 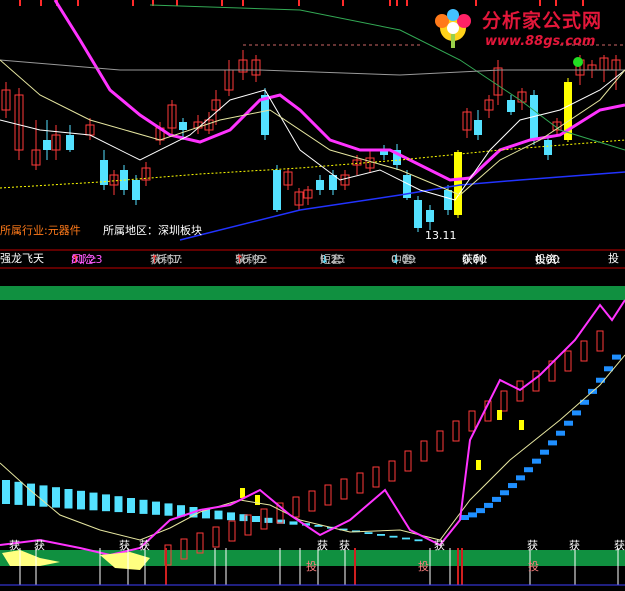 What do you see at coordinates (312, 164) in the screenshot?
I see `yellow-dotted-ma` at bounding box center [312, 164].